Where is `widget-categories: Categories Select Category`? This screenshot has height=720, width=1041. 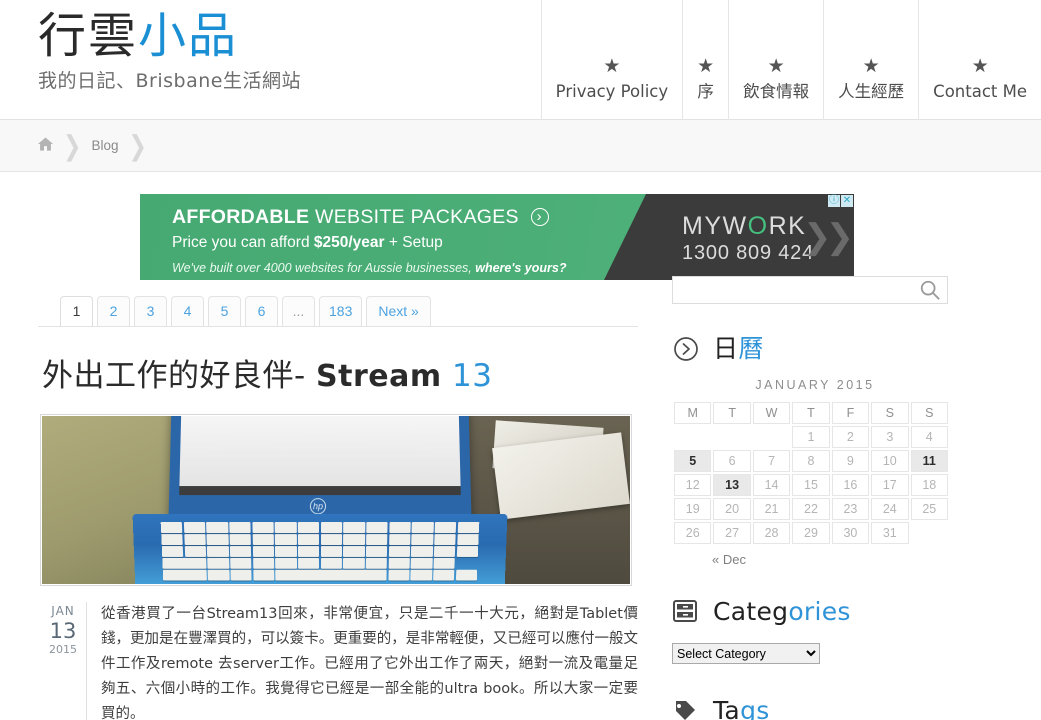 widget-categories: Categories Select Category is located at coordinates (815, 630).